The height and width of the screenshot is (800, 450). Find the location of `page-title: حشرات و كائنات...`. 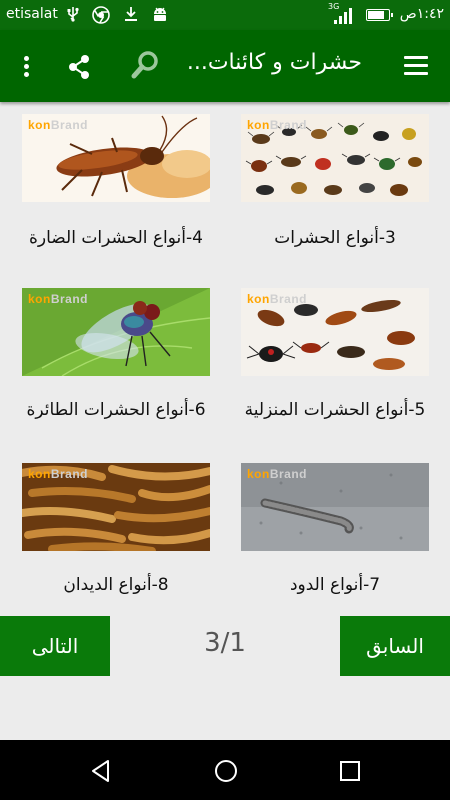

page-title: حشرات و كائنات... is located at coordinates (274, 62).